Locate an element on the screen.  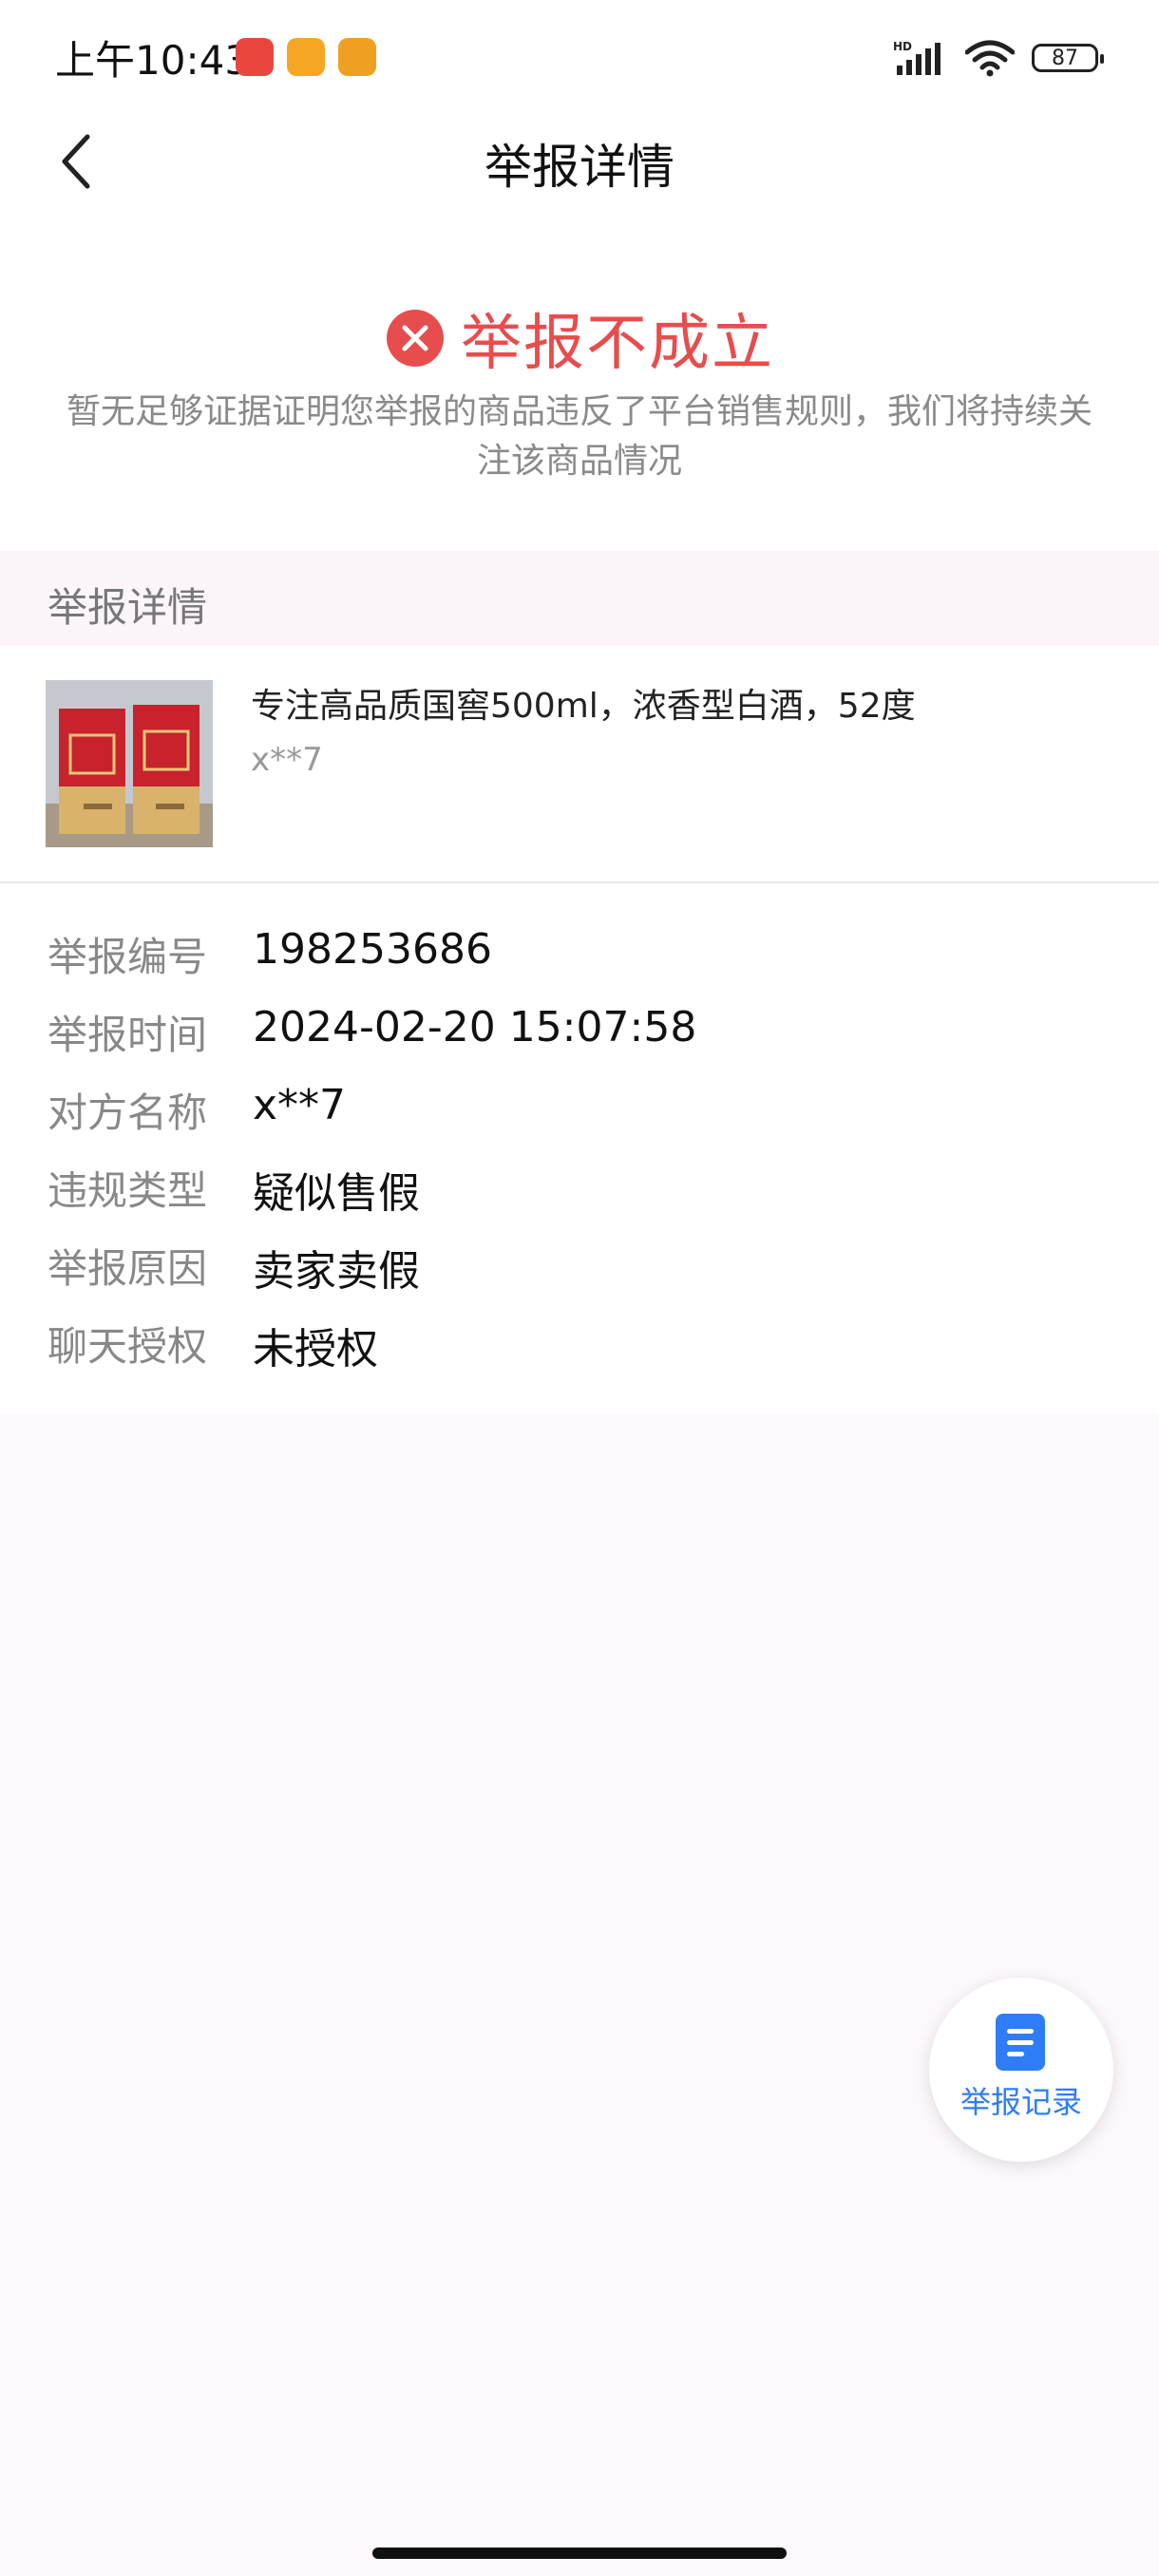
section-header: 举报详情 is located at coordinates (579, 598).